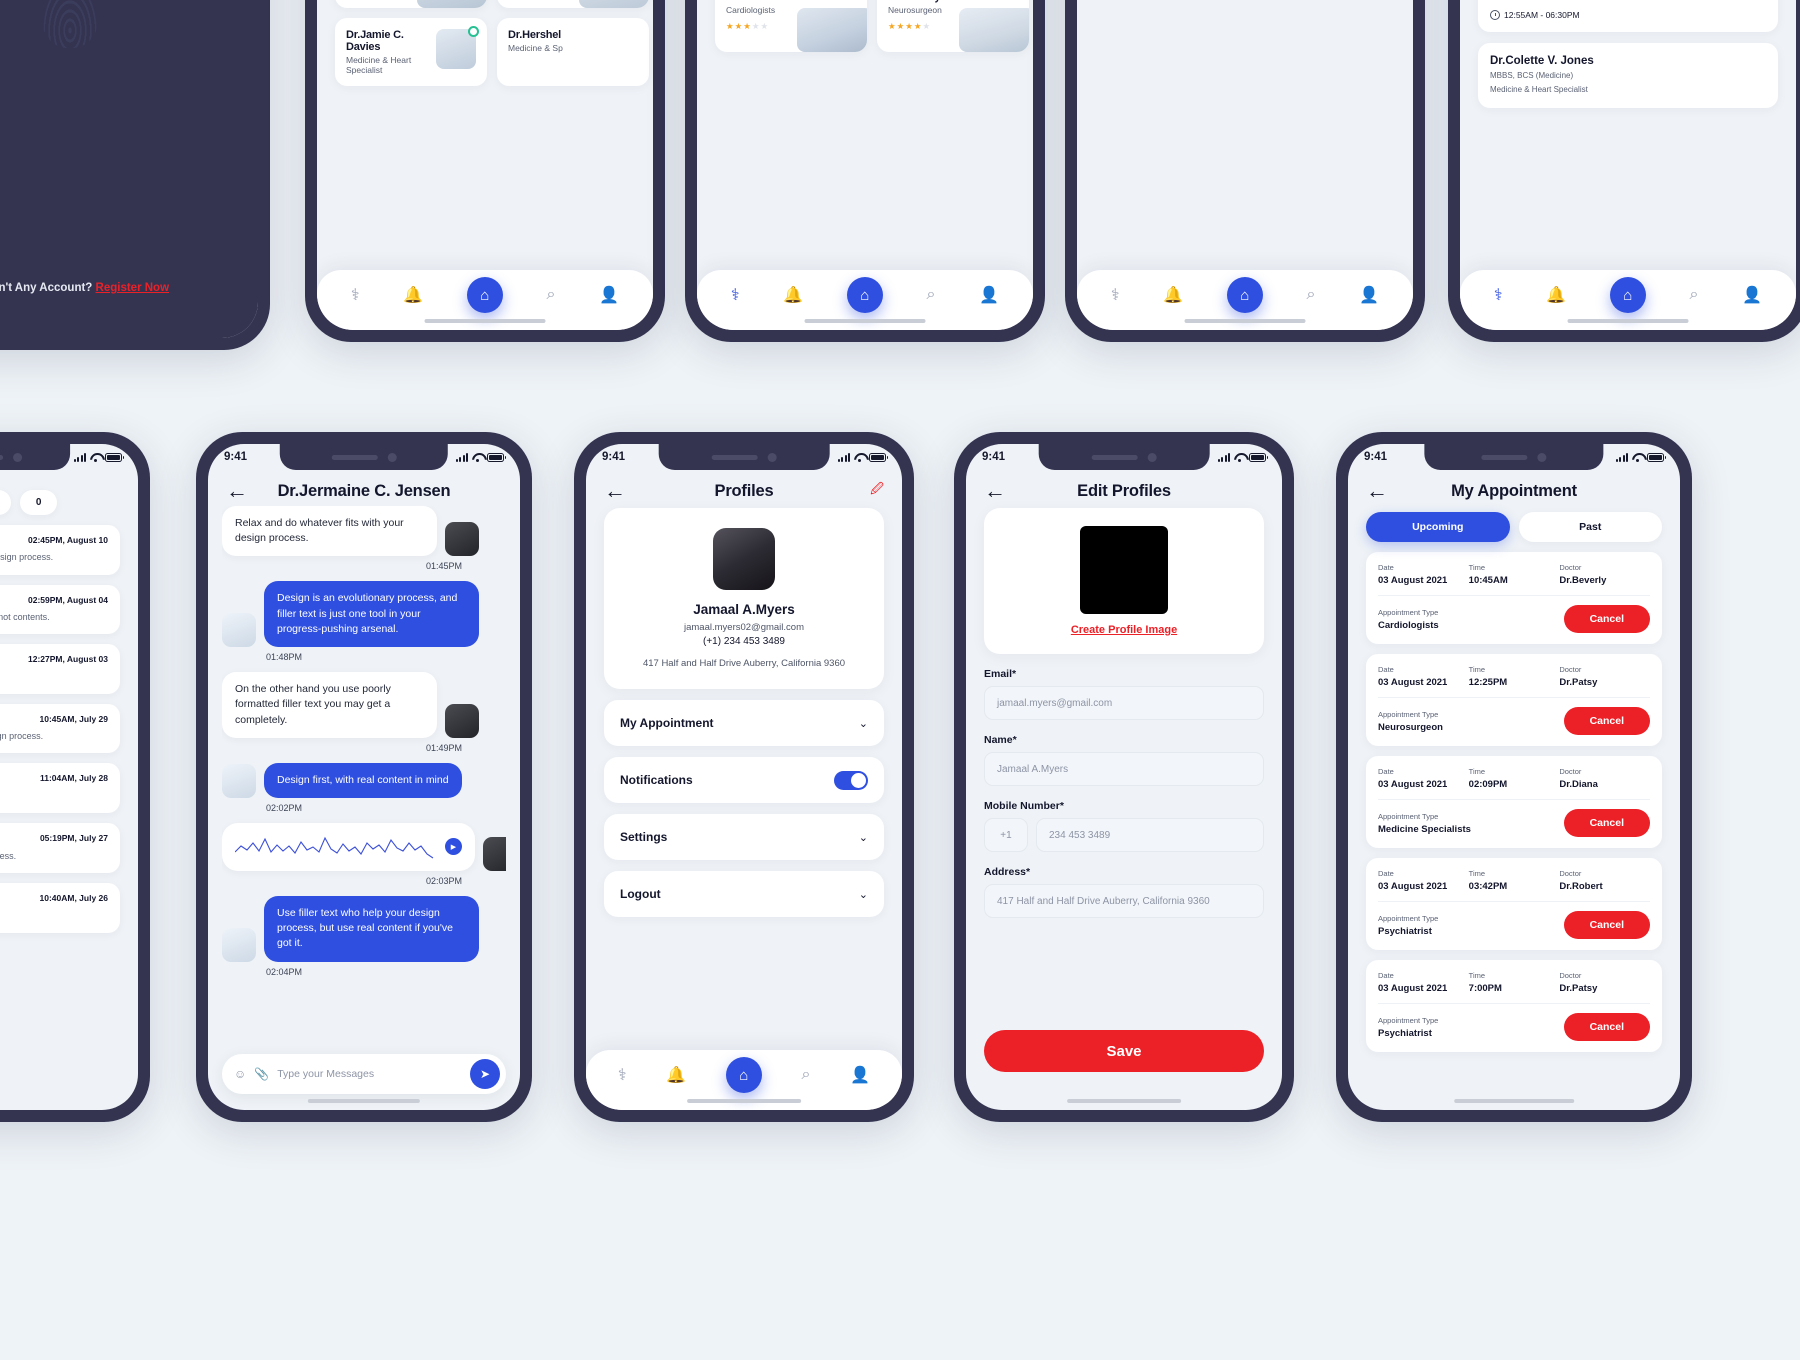  Describe the element at coordinates (1124, 769) in the screenshot. I see `name-field: Jamaal A.Myers` at that location.